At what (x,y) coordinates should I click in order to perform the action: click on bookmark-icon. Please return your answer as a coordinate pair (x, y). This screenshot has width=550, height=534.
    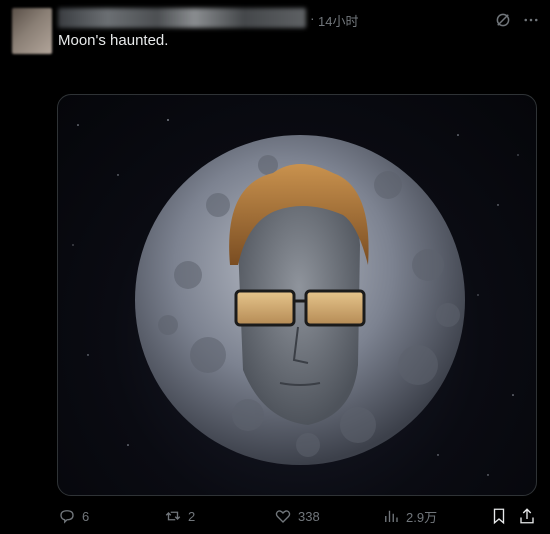
    Looking at the image, I should click on (499, 516).